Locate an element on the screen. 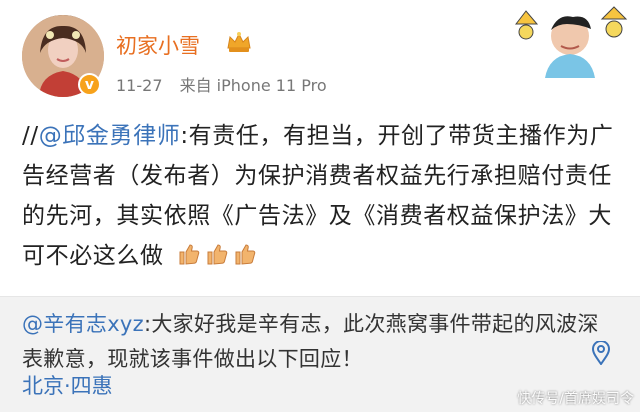 This screenshot has width=640, height=412. watermark: 快传号/首席娱司令 is located at coordinates (575, 399).